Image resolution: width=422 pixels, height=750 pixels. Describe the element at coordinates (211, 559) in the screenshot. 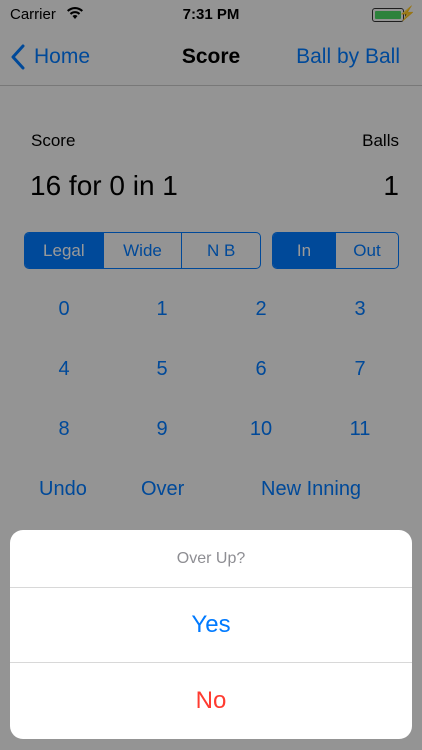

I see `action-sheet-title: Over Up?` at that location.